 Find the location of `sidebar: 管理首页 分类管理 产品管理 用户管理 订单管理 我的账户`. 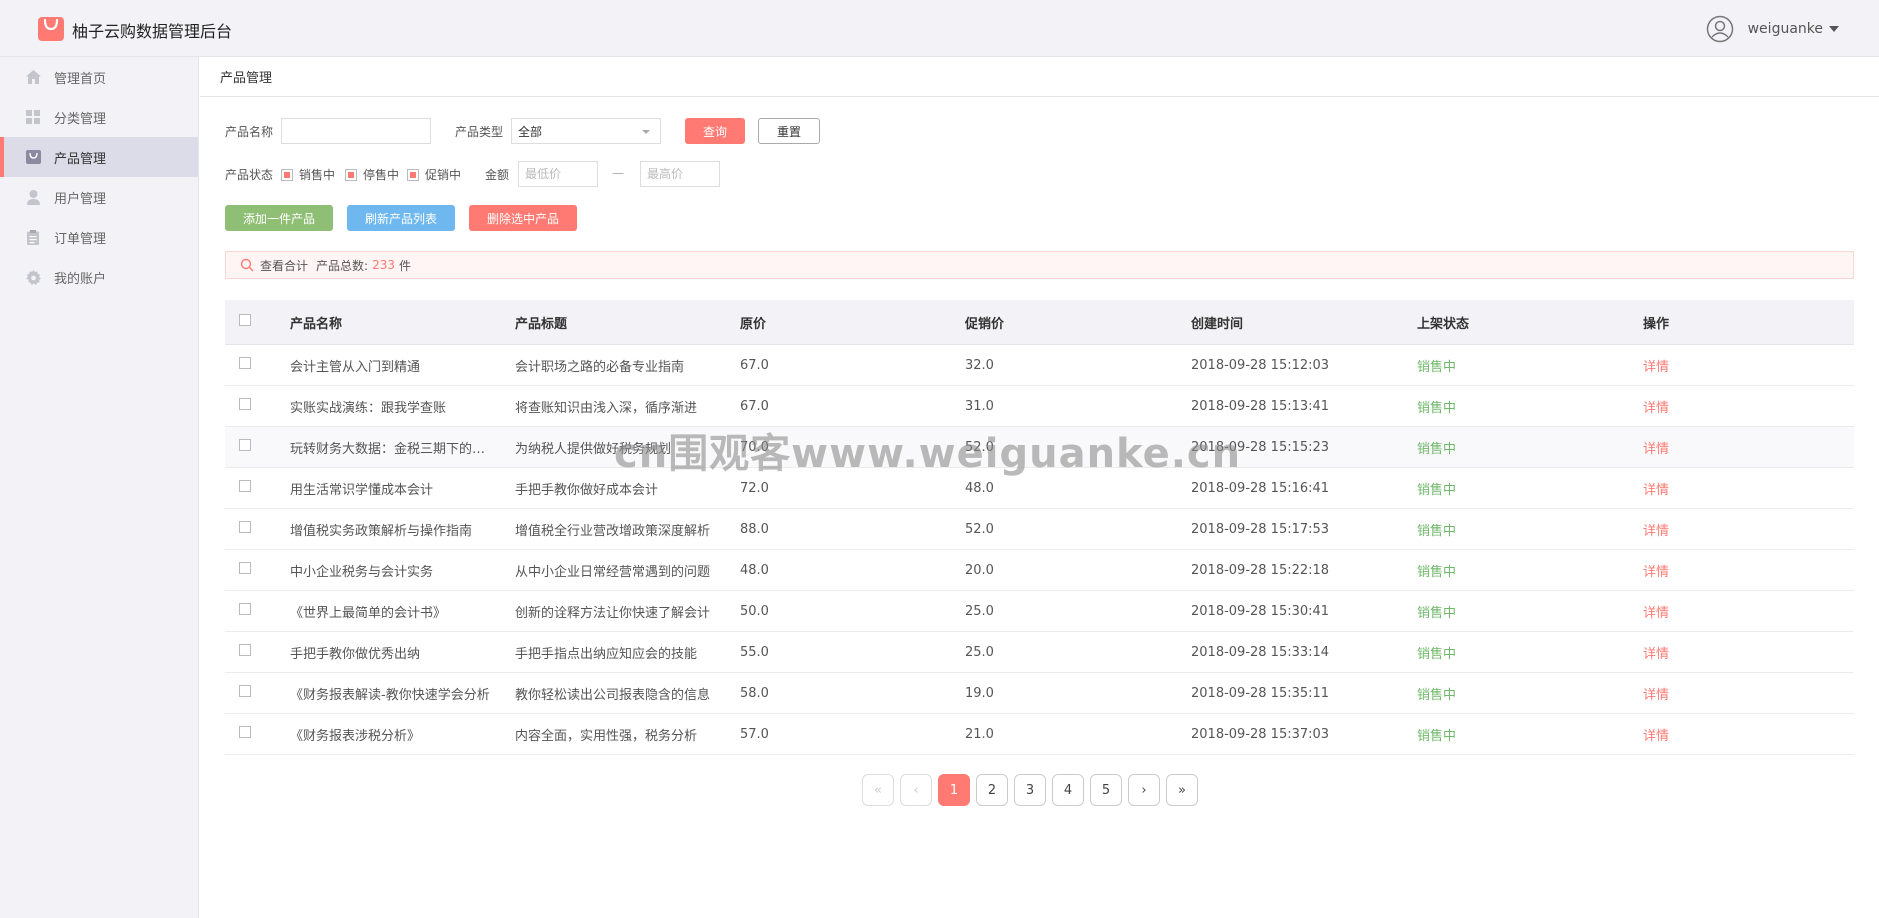

sidebar: 管理首页 分类管理 产品管理 用户管理 订单管理 我的账户 is located at coordinates (99, 487).